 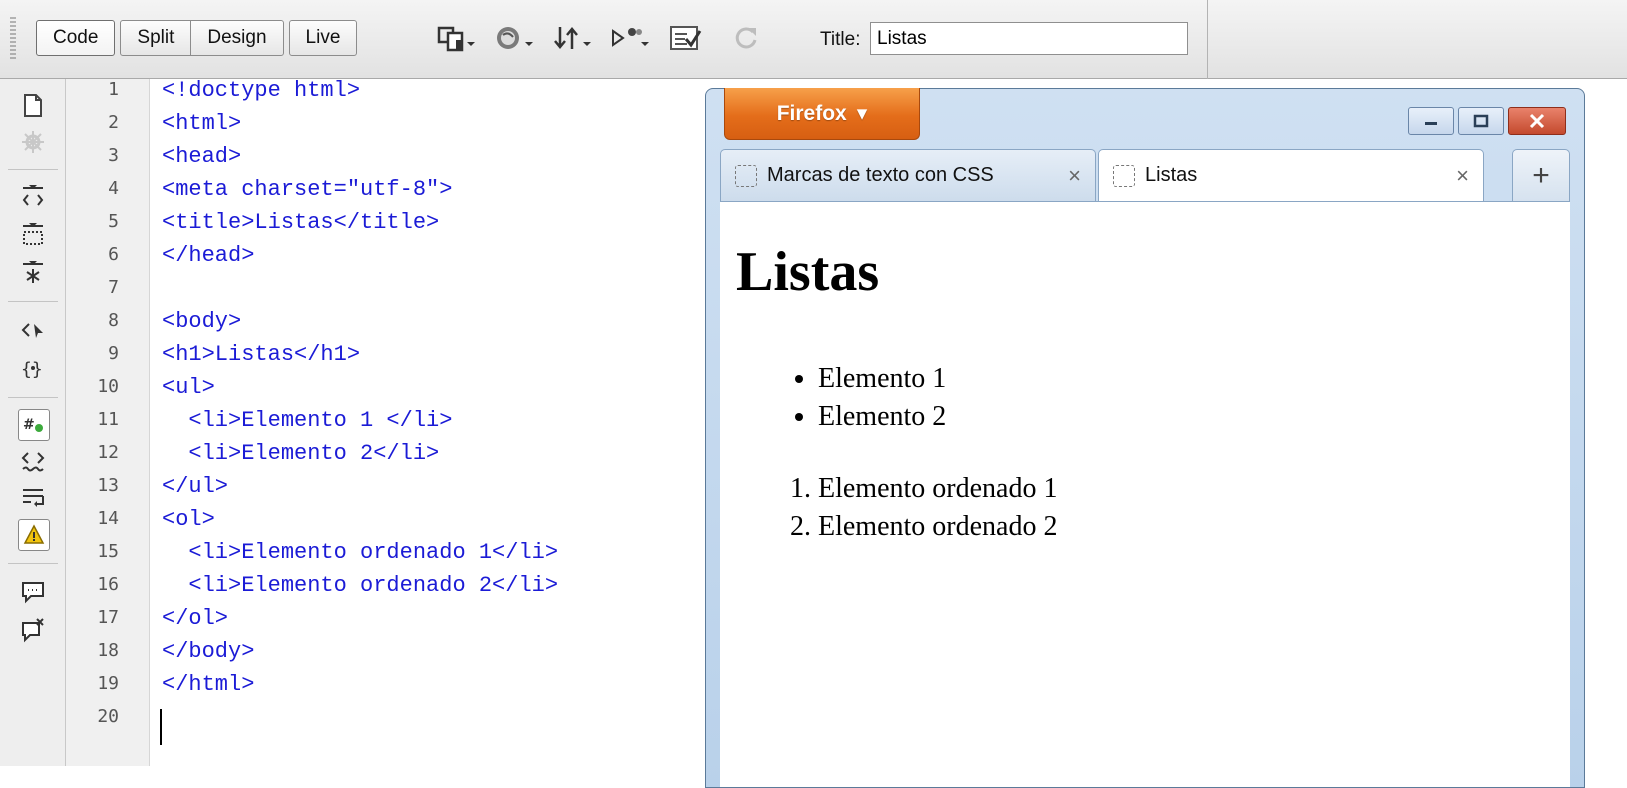 I want to click on line-number: 16, so click(x=108, y=584).